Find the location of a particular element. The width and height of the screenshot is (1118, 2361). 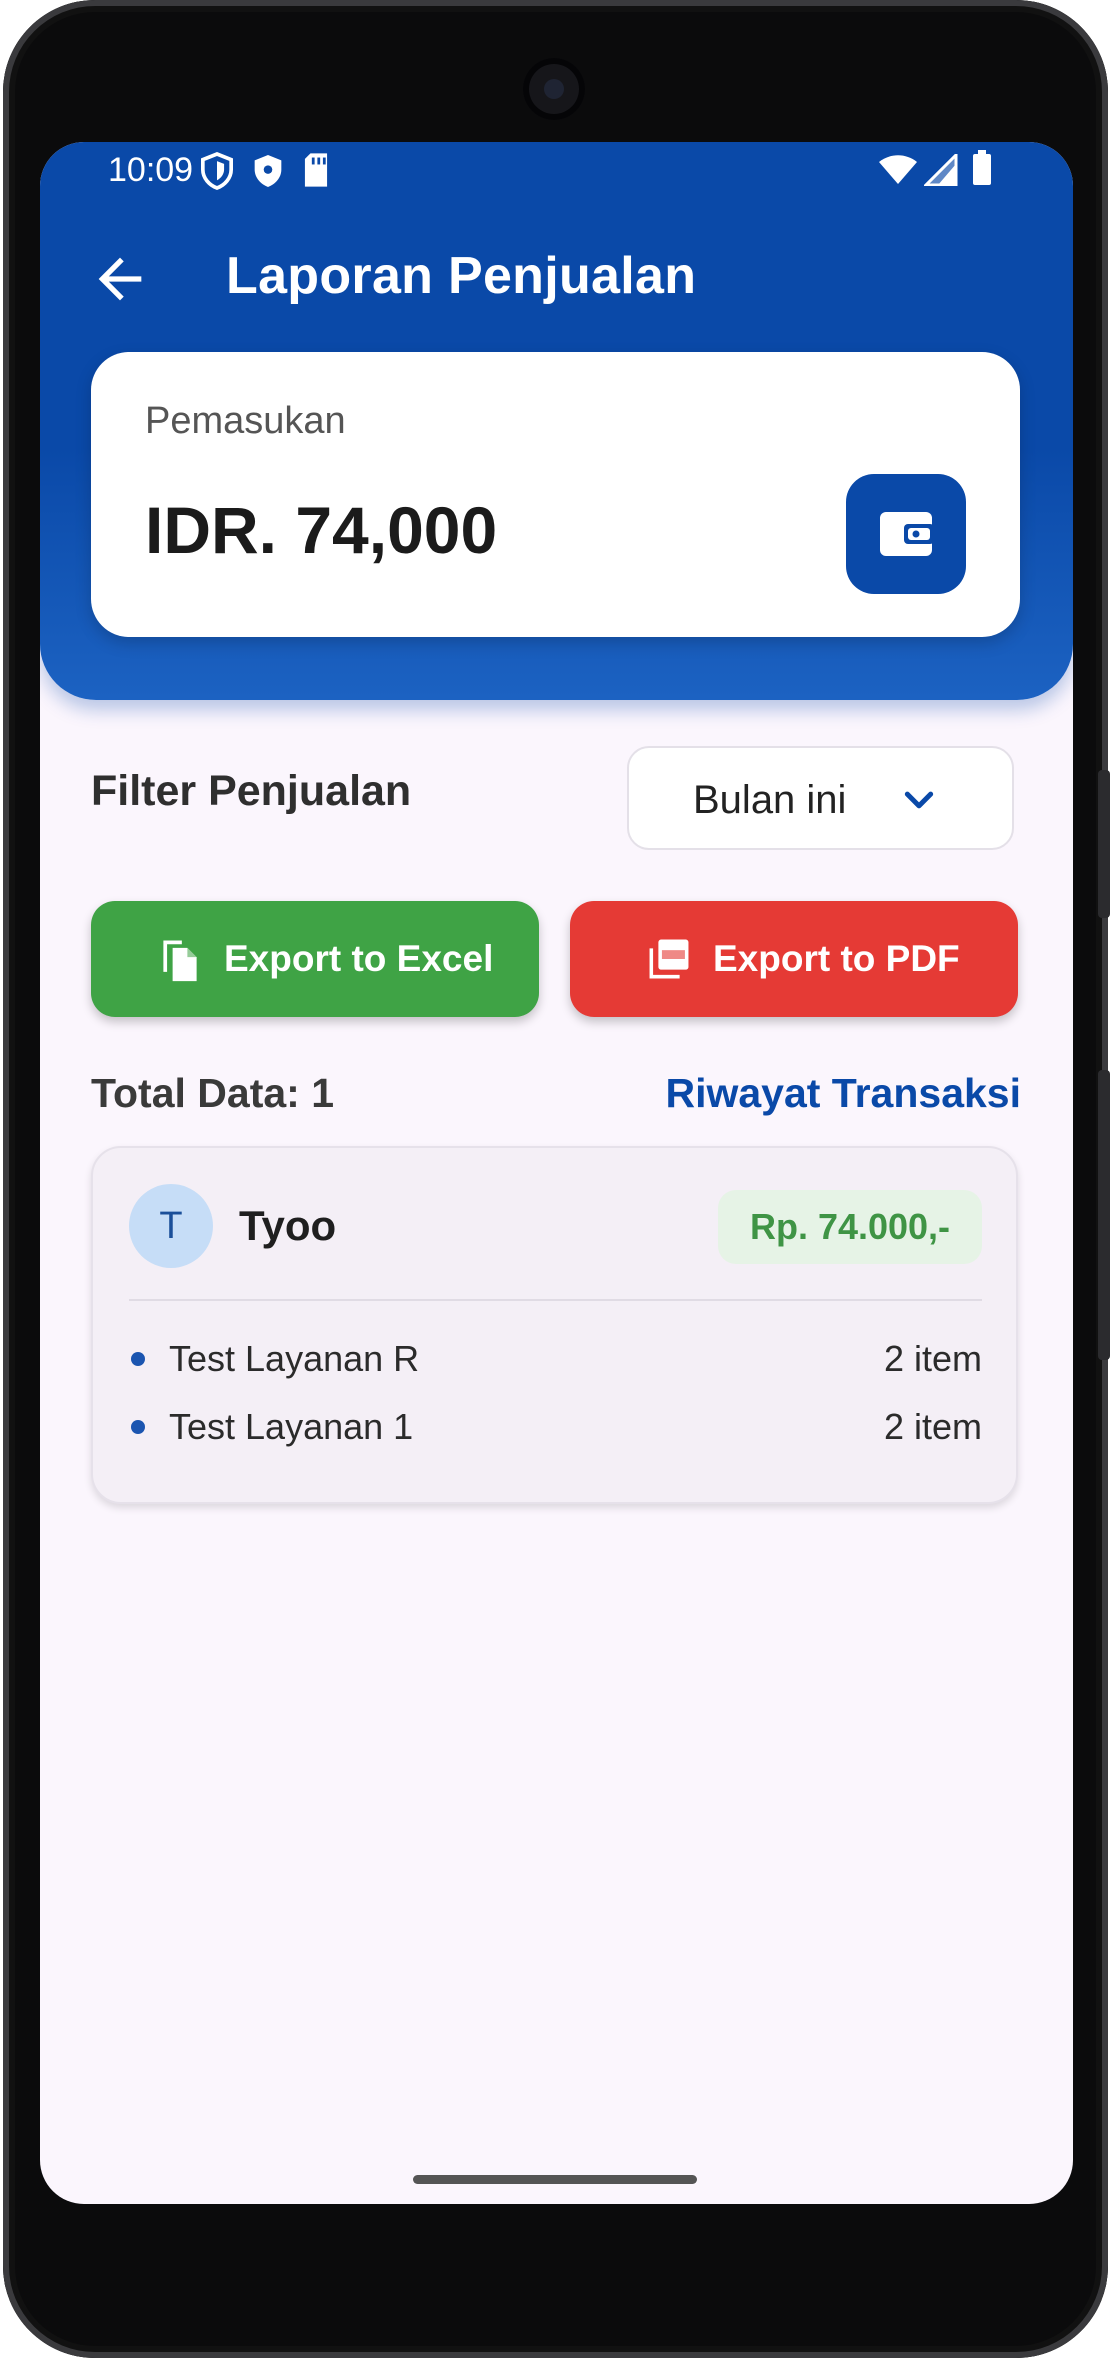

period-dropdown-value: Bulan ini is located at coordinates (770, 800).